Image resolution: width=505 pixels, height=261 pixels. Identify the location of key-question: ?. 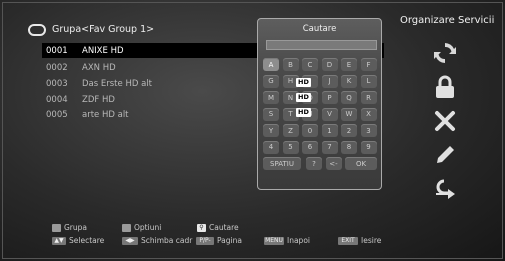
(314, 163).